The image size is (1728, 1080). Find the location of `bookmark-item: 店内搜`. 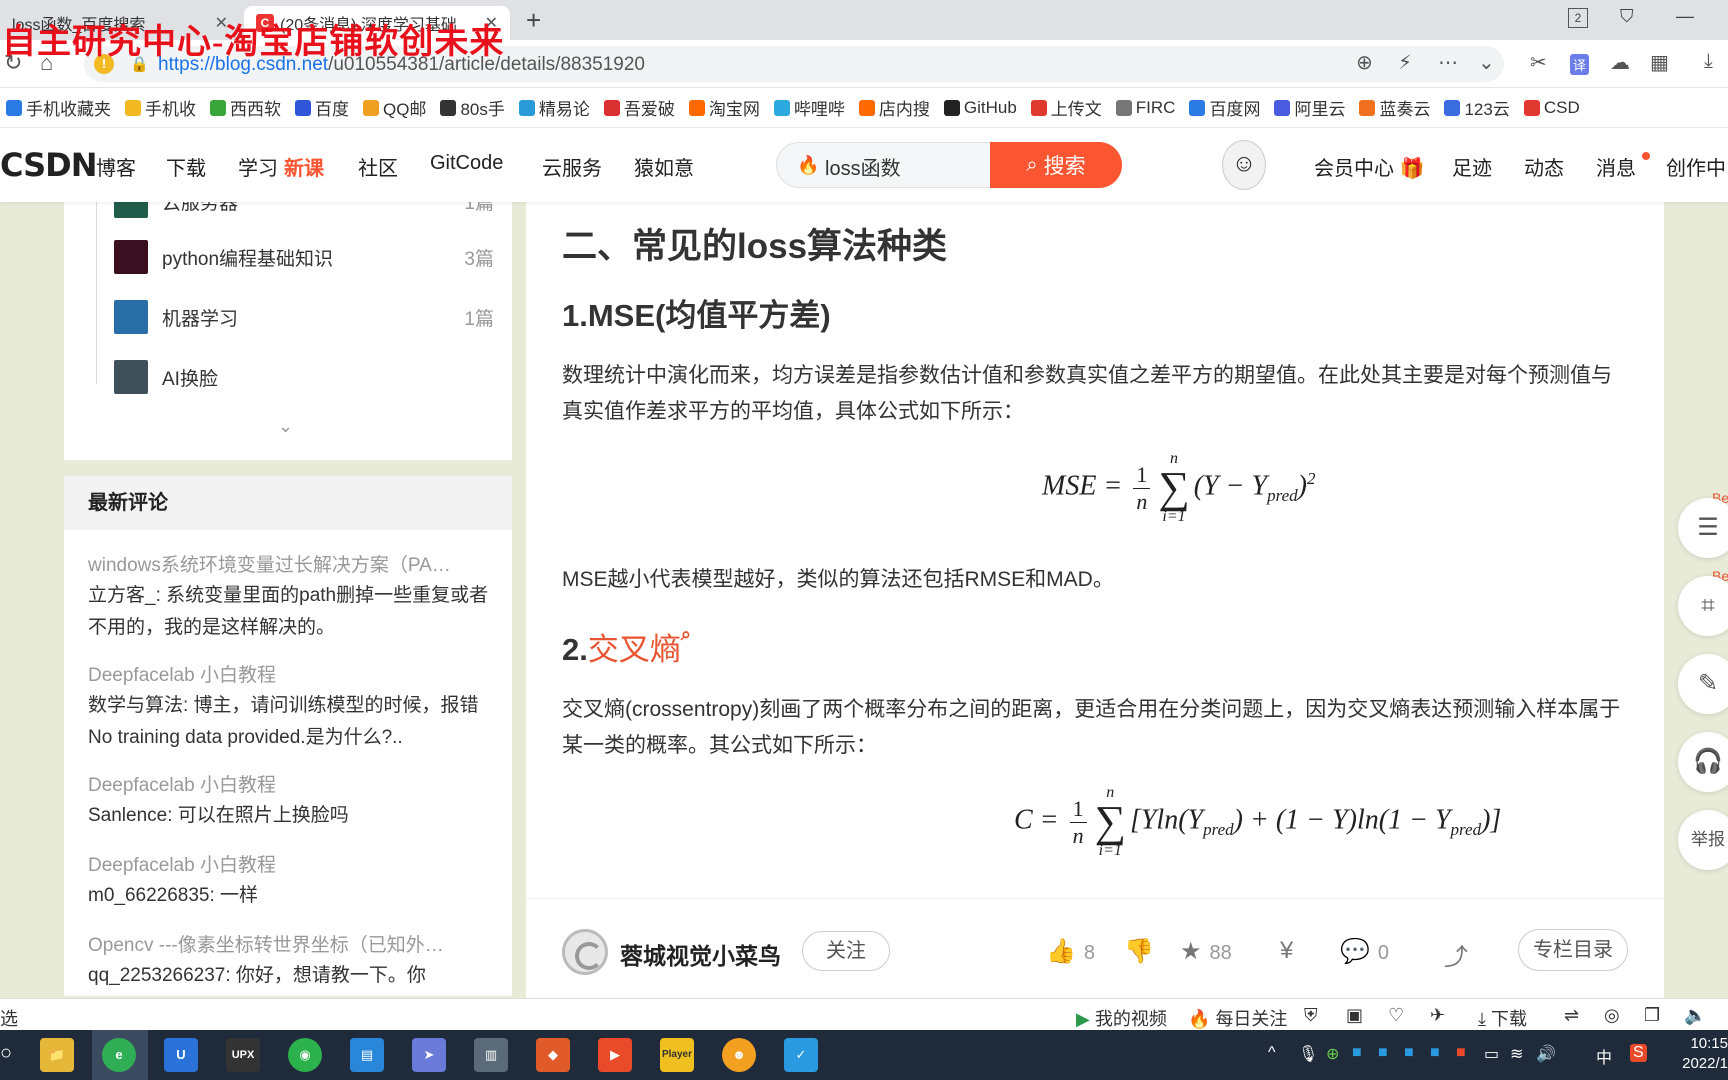

bookmark-item: 店内搜 is located at coordinates (894, 107).